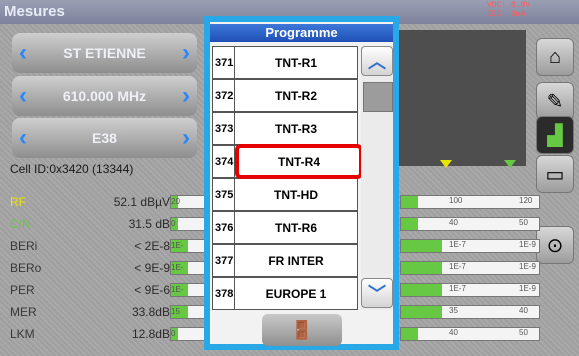  Describe the element at coordinates (446, 164) in the screenshot. I see `yellow-marker-icon` at that location.